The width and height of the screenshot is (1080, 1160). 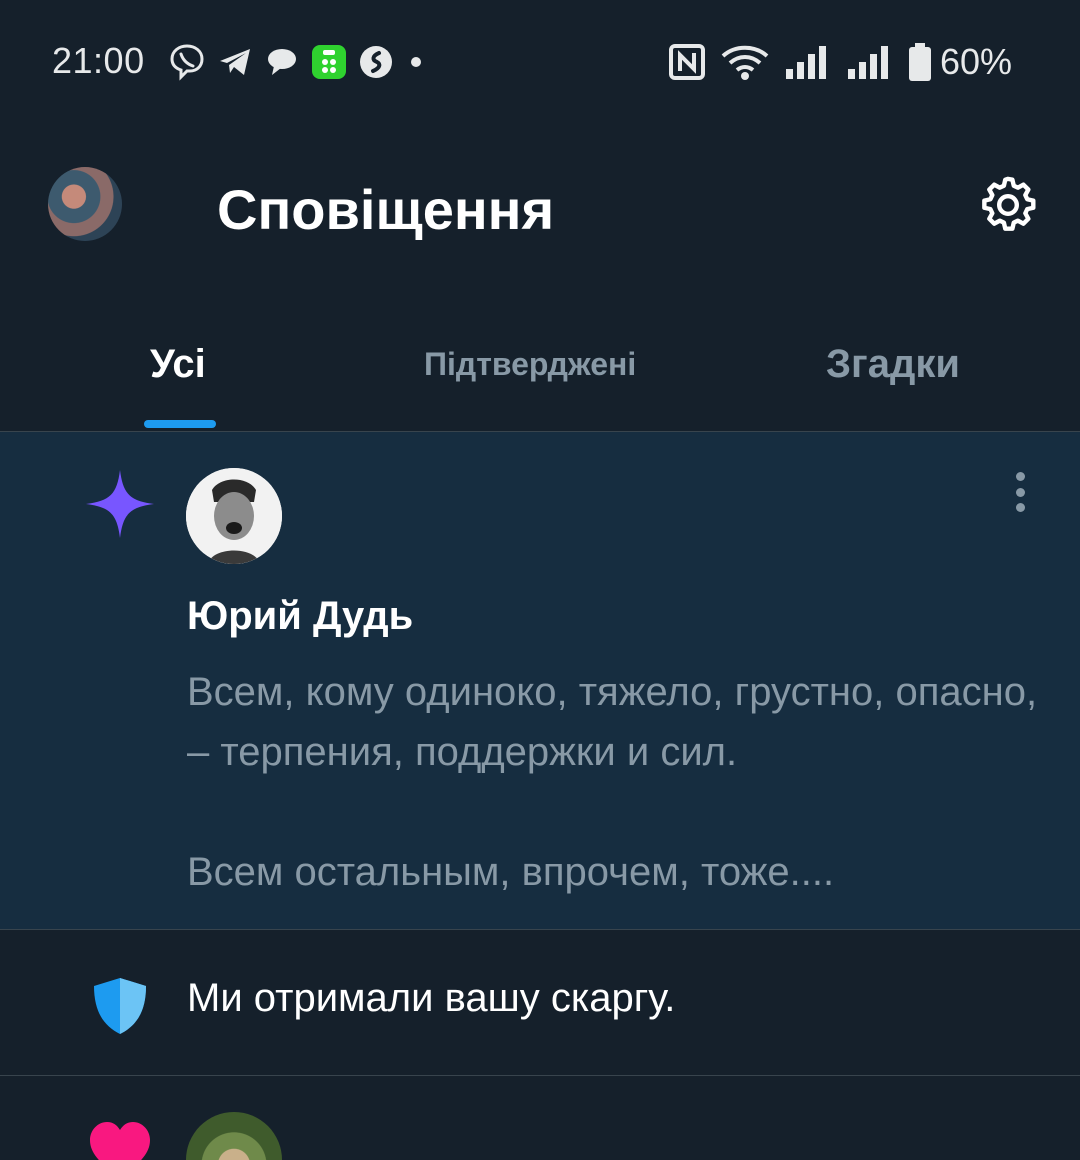 What do you see at coordinates (235, 62) in the screenshot?
I see `telegram-icon` at bounding box center [235, 62].